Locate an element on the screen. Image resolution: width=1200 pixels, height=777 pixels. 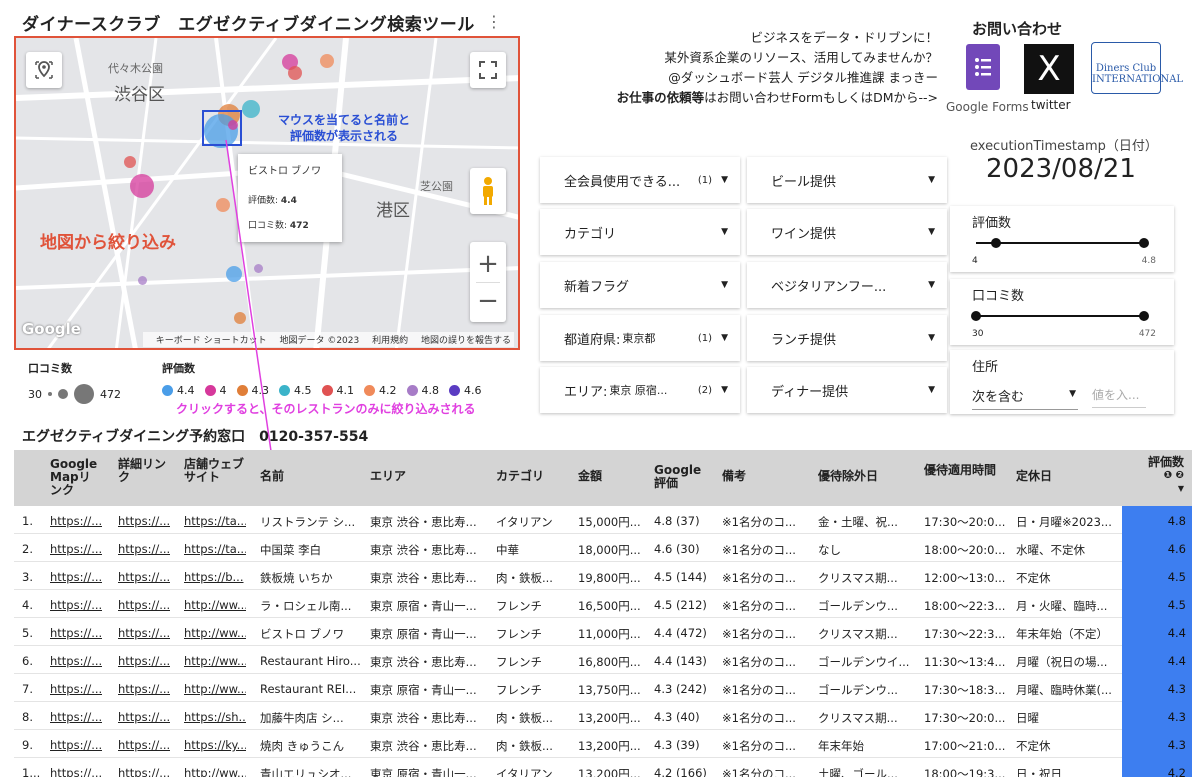
medium-dot-icon is located at coordinates (63, 394).